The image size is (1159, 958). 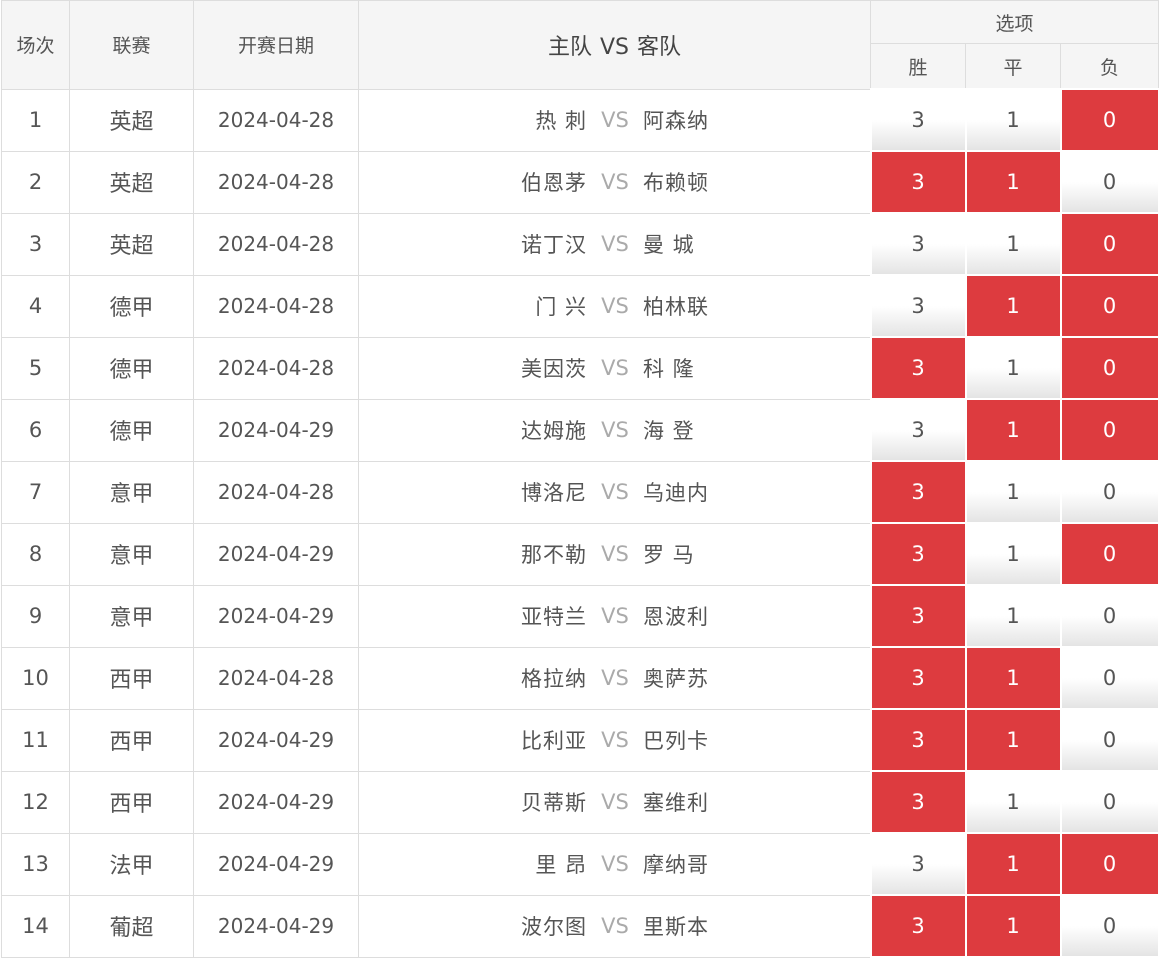 What do you see at coordinates (676, 617) in the screenshot?
I see `away-team: 恩波利` at bounding box center [676, 617].